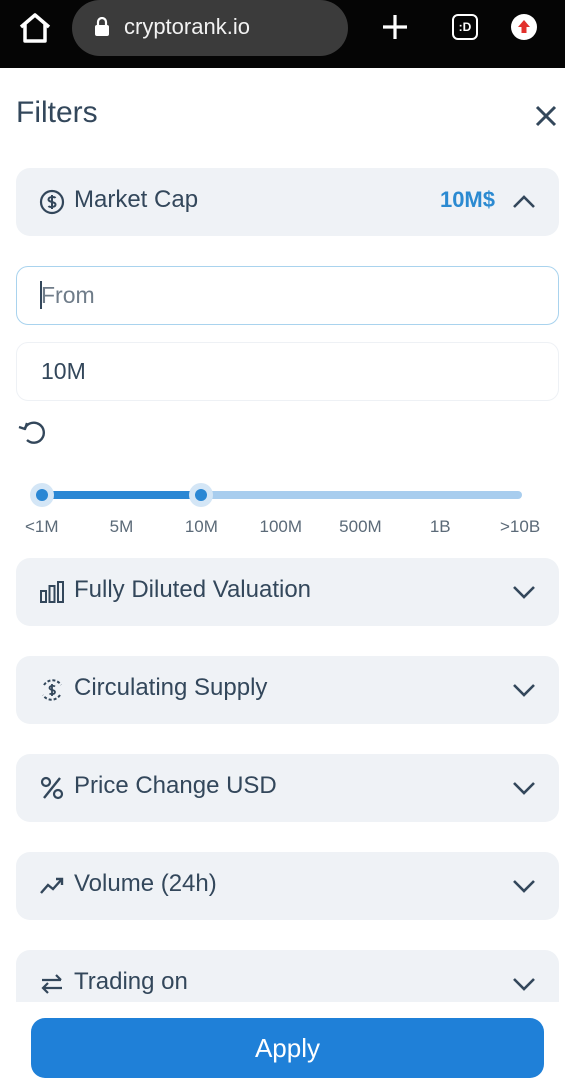 The height and width of the screenshot is (1080, 565). What do you see at coordinates (520, 526) in the screenshot?
I see `slider-tick-label: >10B` at bounding box center [520, 526].